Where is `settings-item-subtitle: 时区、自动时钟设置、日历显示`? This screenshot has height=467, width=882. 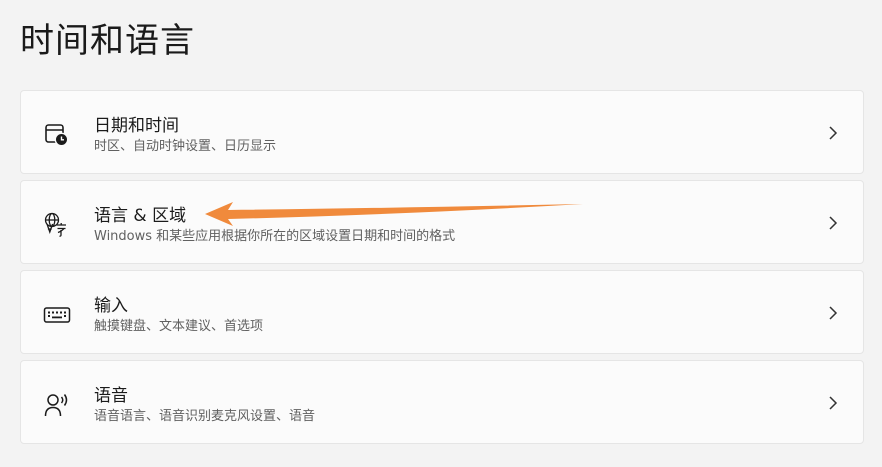 settings-item-subtitle: 时区、自动时钟设置、日历显示 is located at coordinates (185, 146).